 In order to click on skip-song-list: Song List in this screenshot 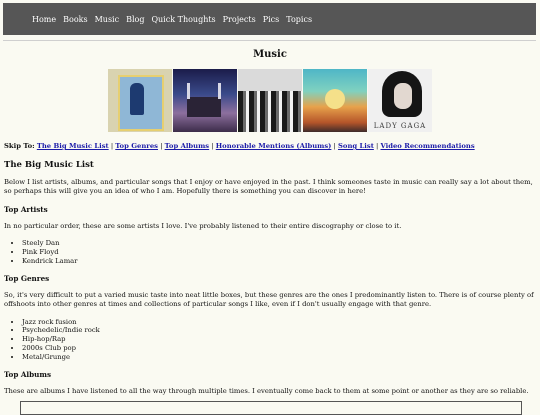, I will do `click(356, 146)`.